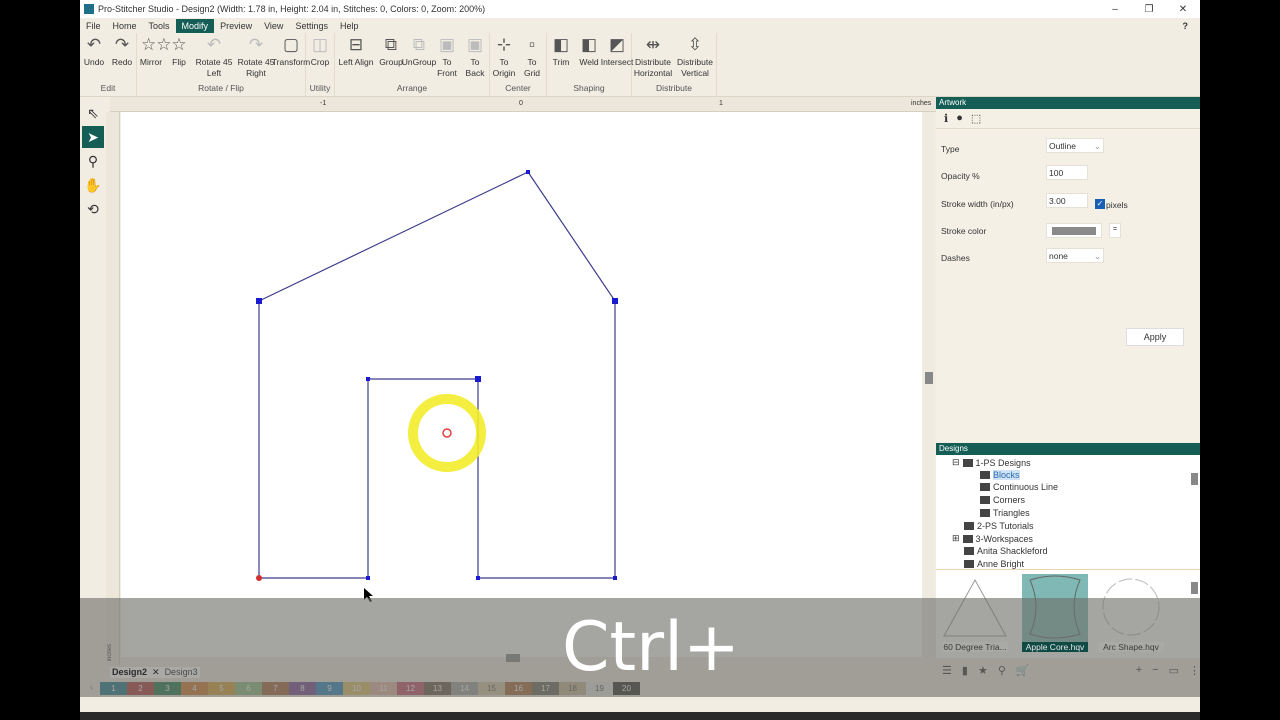 The height and width of the screenshot is (720, 1280). I want to click on more-icon: ⋮, so click(1194, 672).